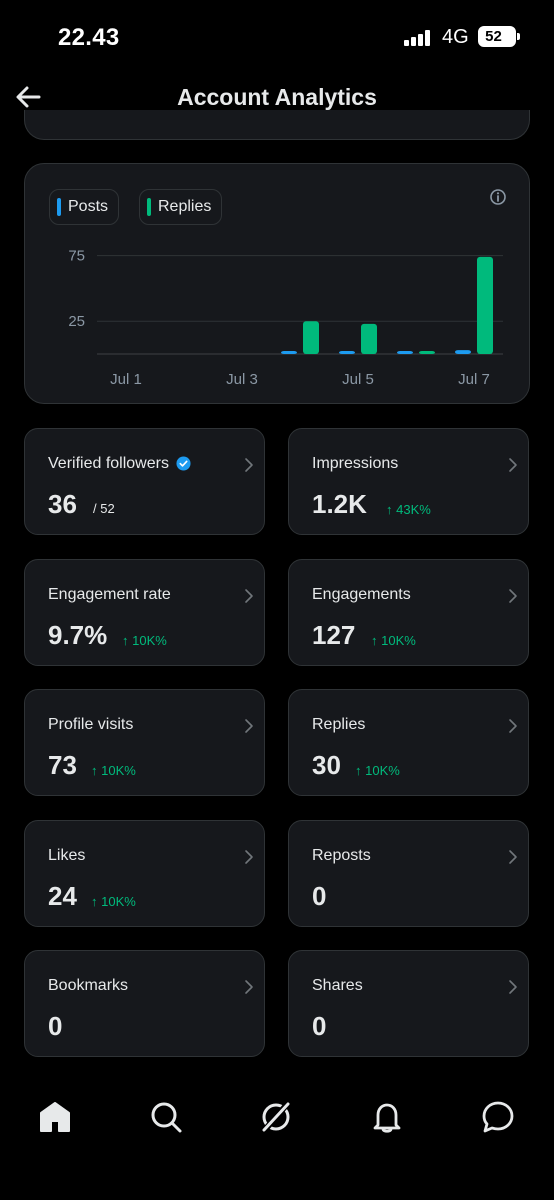 Image resolution: width=554 pixels, height=1200 pixels. What do you see at coordinates (408, 742) in the screenshot?
I see `stat-card-replies: Replies 30 ↑ 10K%` at bounding box center [408, 742].